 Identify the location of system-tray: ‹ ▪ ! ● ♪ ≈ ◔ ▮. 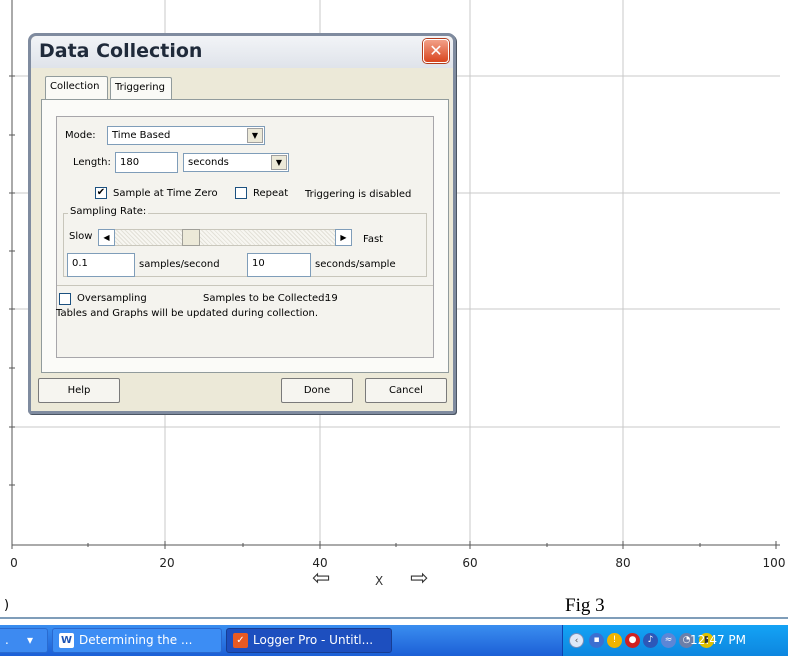
(675, 640).